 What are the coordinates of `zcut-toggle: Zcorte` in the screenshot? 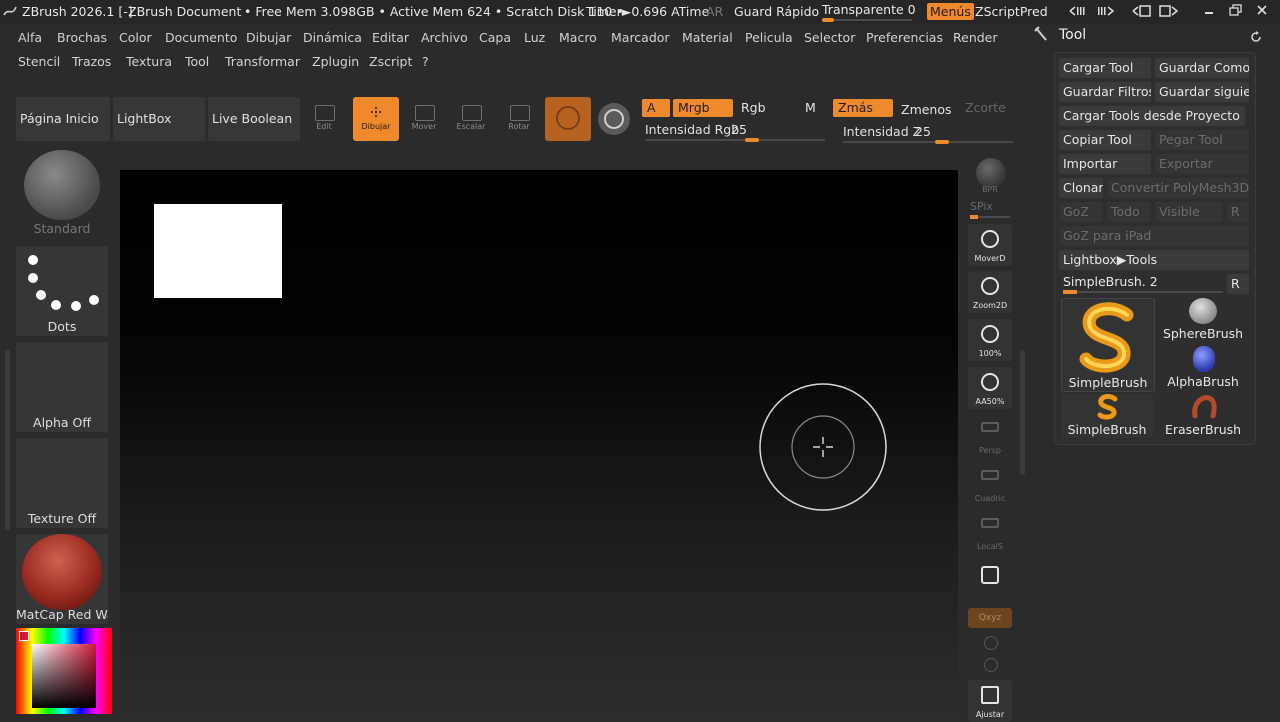 It's located at (988, 108).